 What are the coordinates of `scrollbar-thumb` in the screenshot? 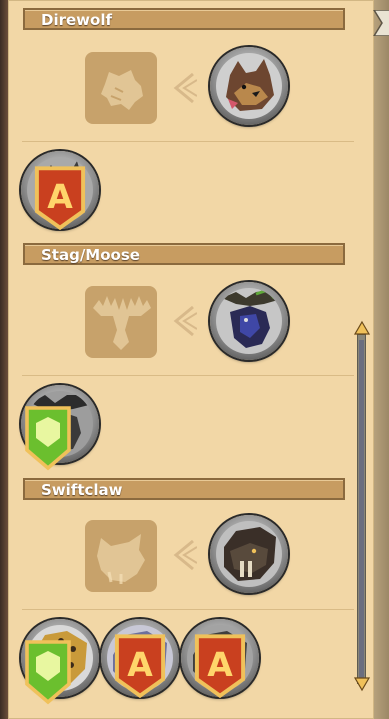 It's located at (361, 509).